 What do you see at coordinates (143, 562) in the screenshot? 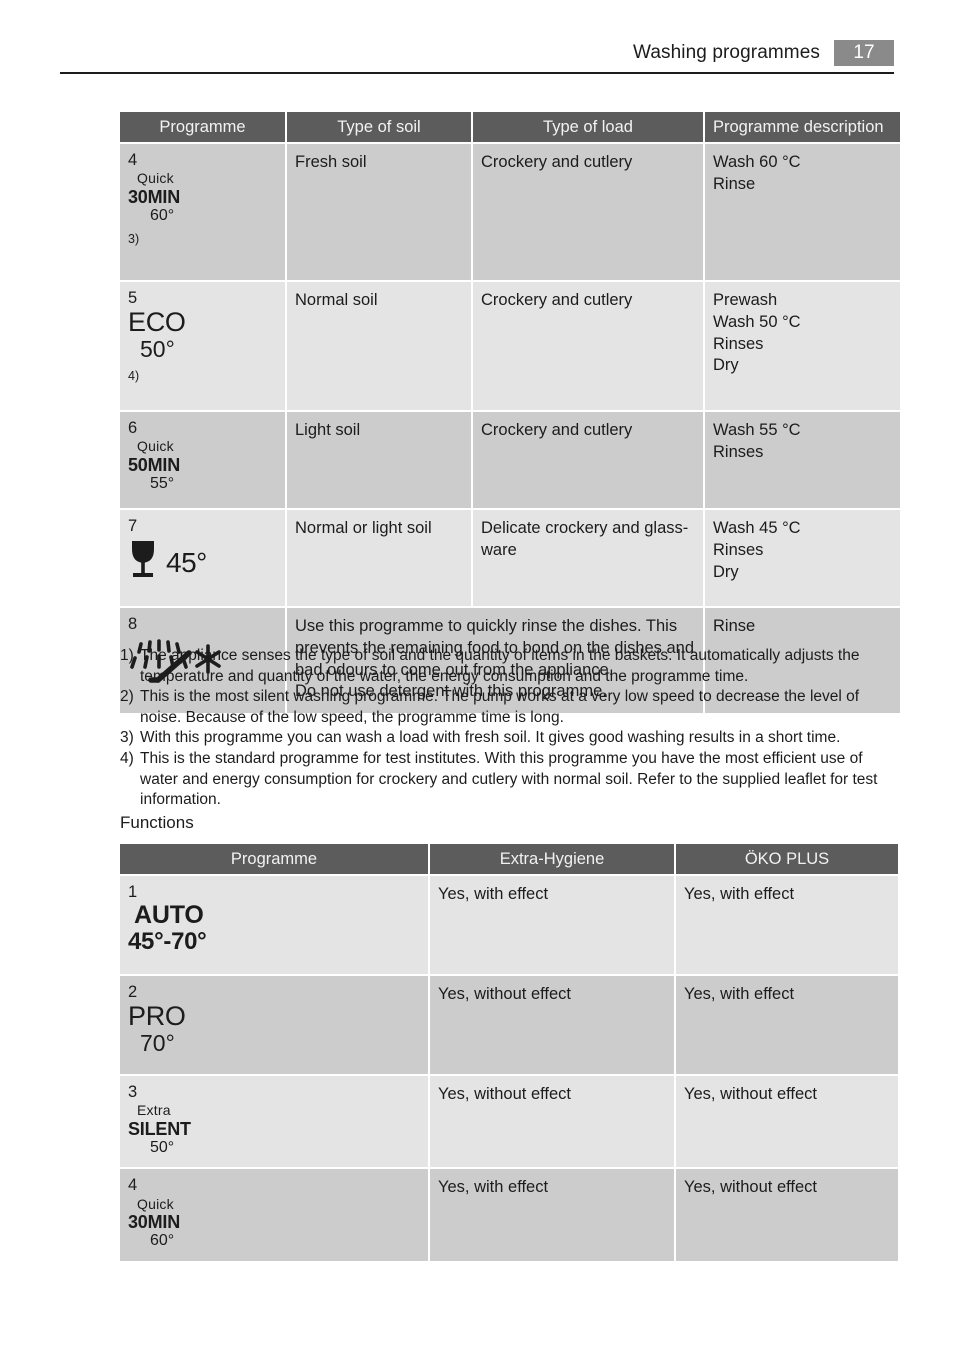
I see `wine-glass-icon` at bounding box center [143, 562].